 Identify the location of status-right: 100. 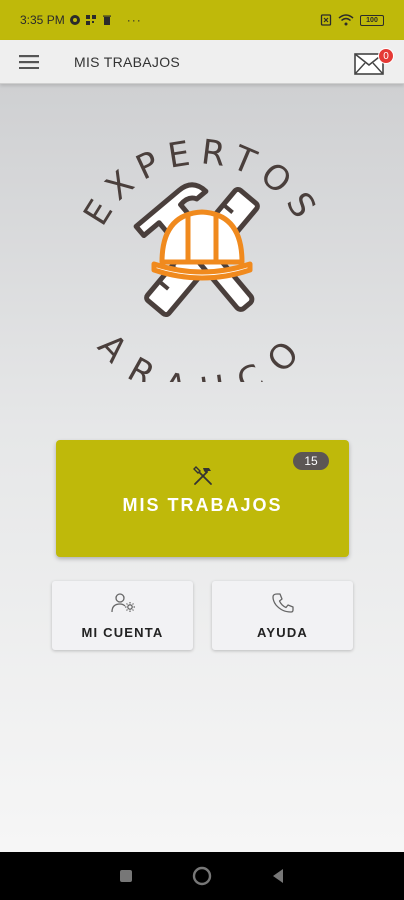
(352, 20).